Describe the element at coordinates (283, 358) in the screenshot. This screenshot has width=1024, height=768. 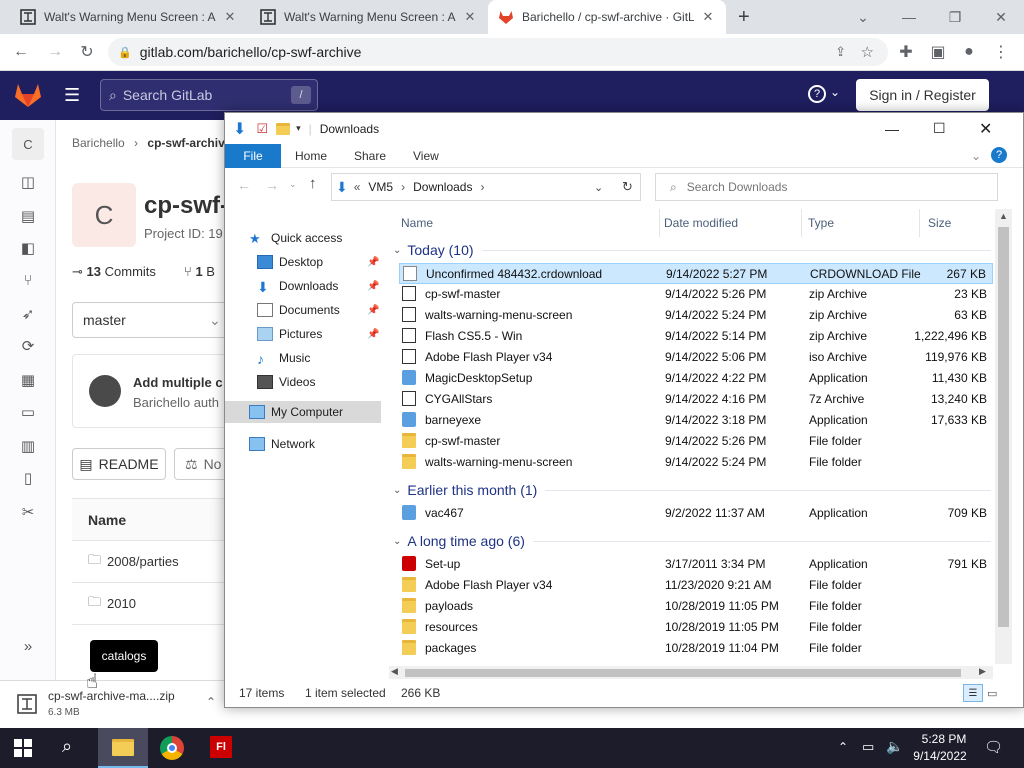
I see `nav-music: ♪ Music` at that location.